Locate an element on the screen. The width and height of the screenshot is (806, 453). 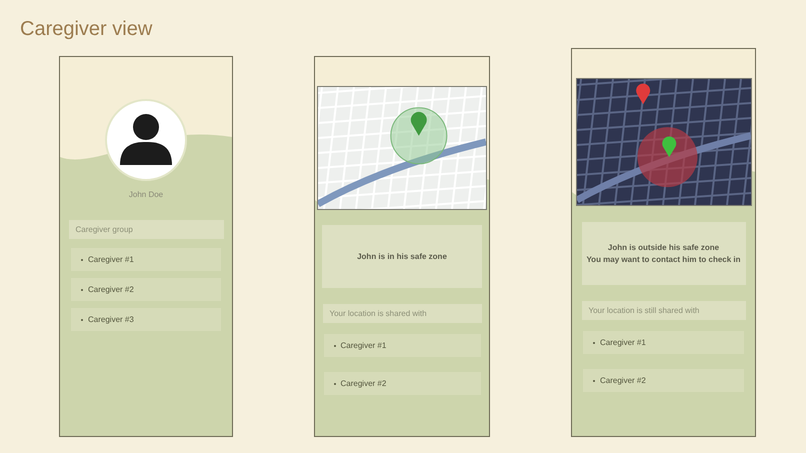
user-name: John Doe is located at coordinates (146, 194).